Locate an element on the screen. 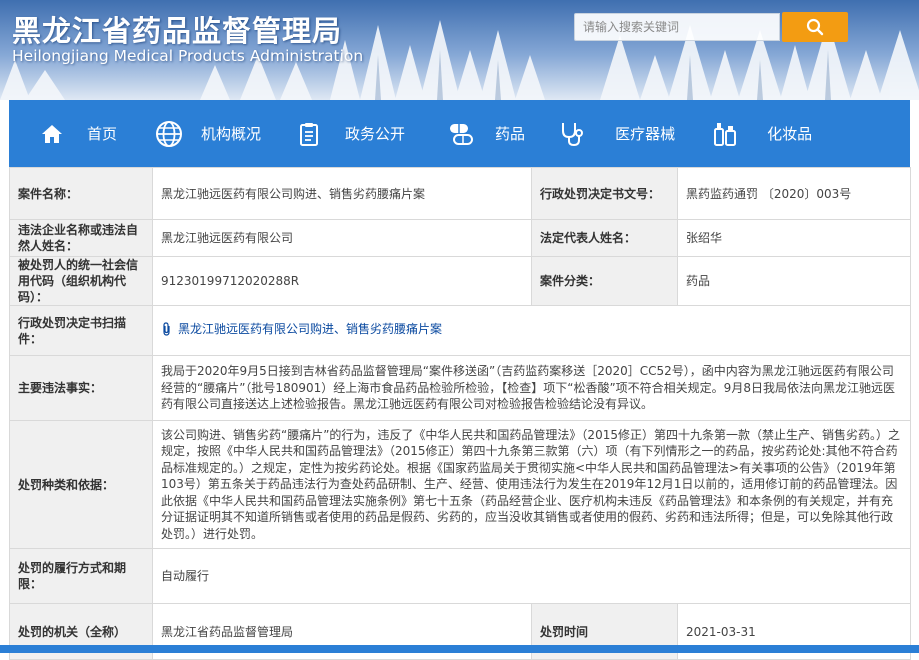  table-row: 行政处罚决定书扫描件： 黑龙江驰远医药有限公司购进、销售劣药腰痛片案 is located at coordinates (460, 330).